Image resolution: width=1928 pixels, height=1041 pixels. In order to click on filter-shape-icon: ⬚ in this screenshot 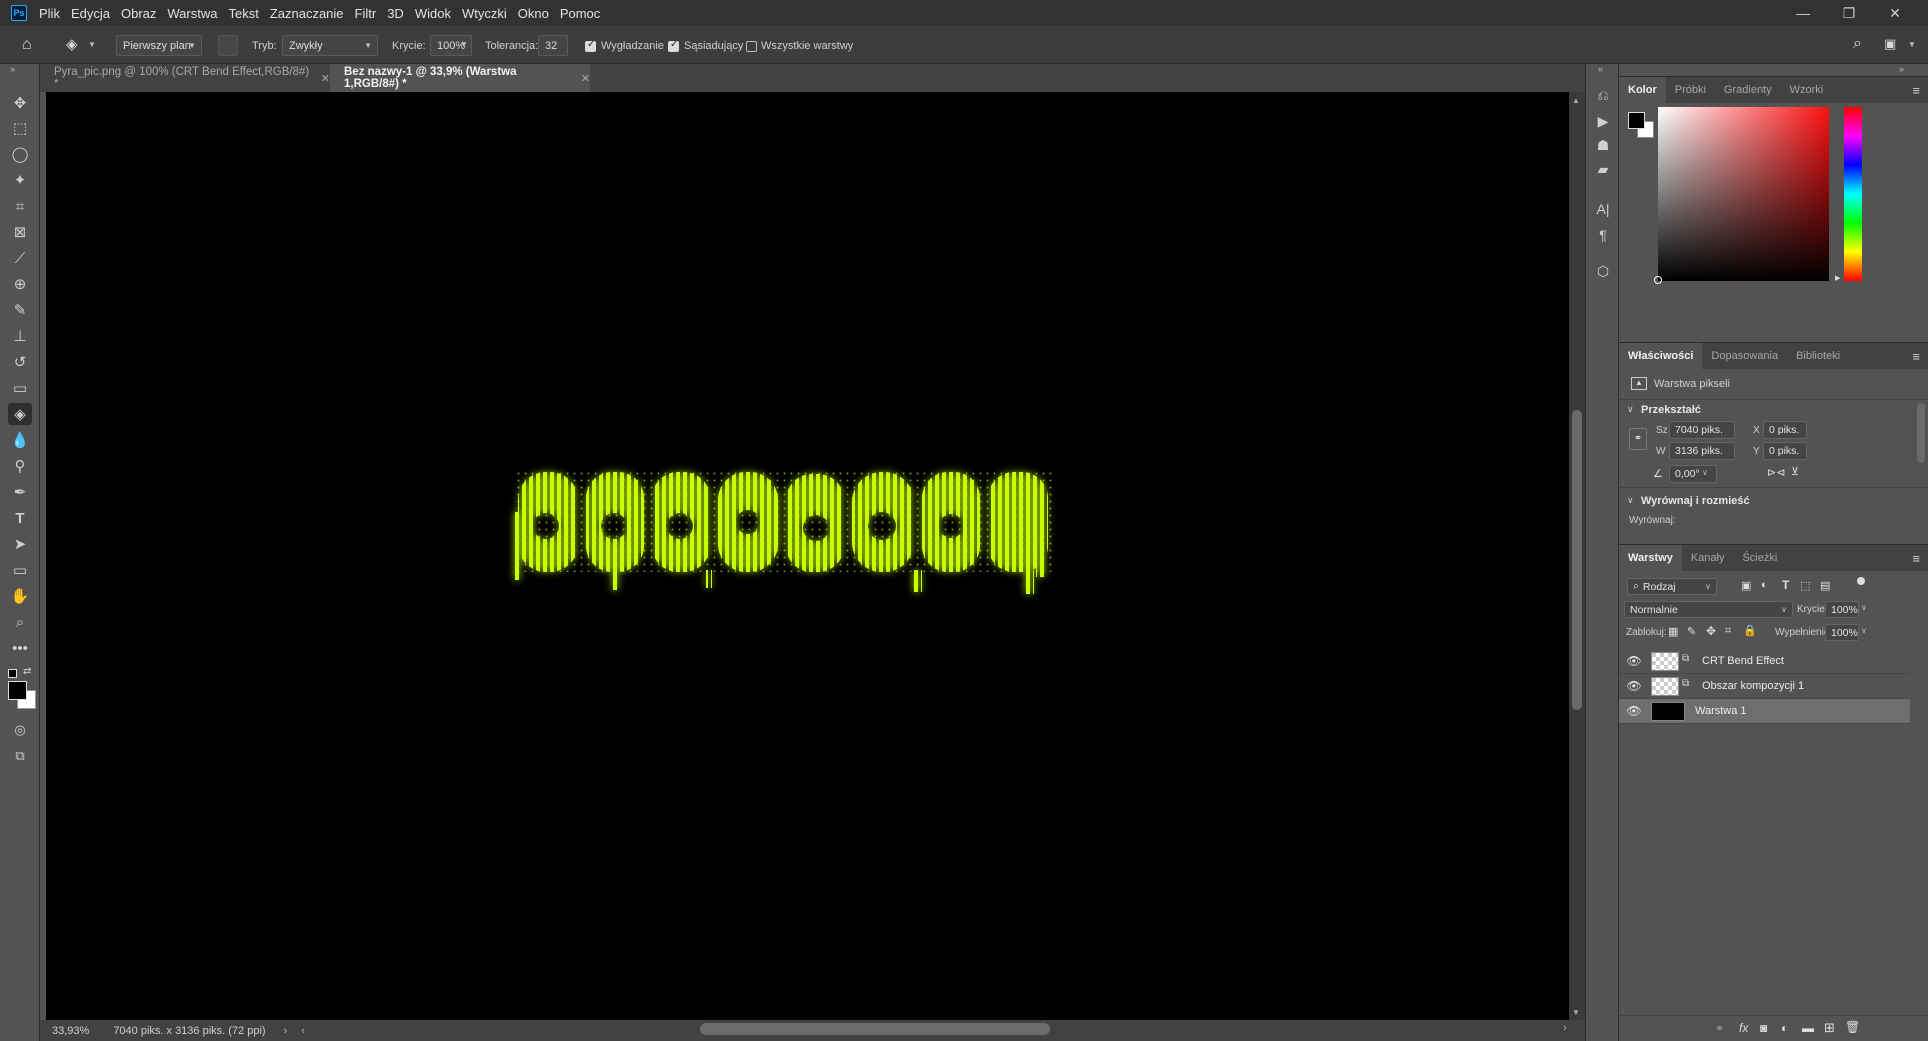, I will do `click(1805, 585)`.